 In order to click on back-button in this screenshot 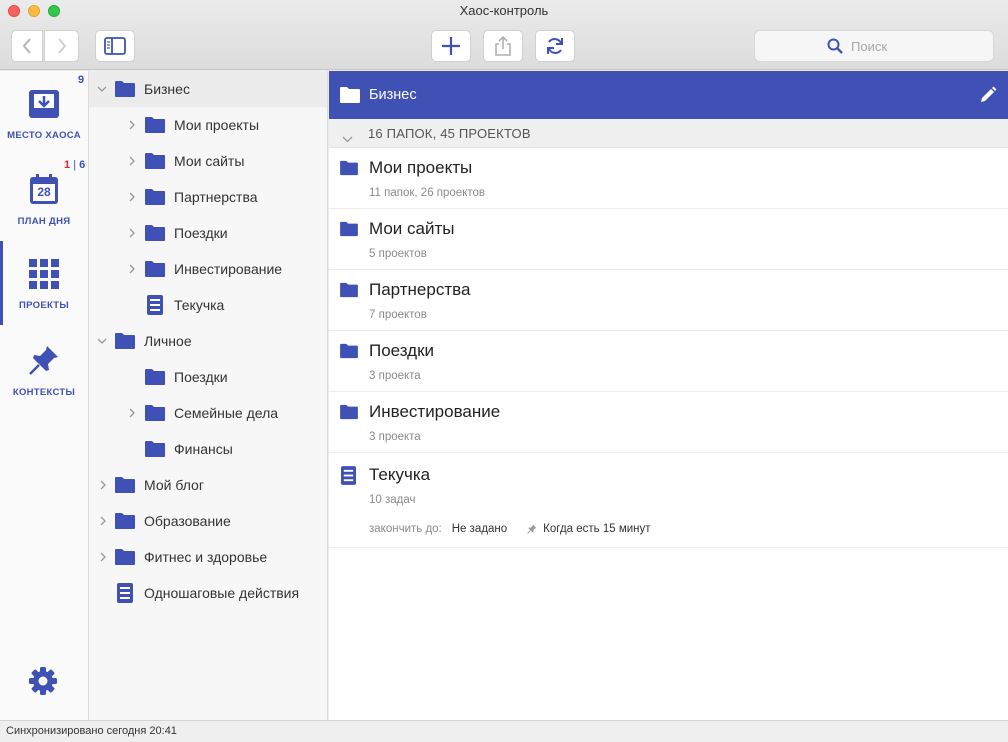, I will do `click(27, 46)`.